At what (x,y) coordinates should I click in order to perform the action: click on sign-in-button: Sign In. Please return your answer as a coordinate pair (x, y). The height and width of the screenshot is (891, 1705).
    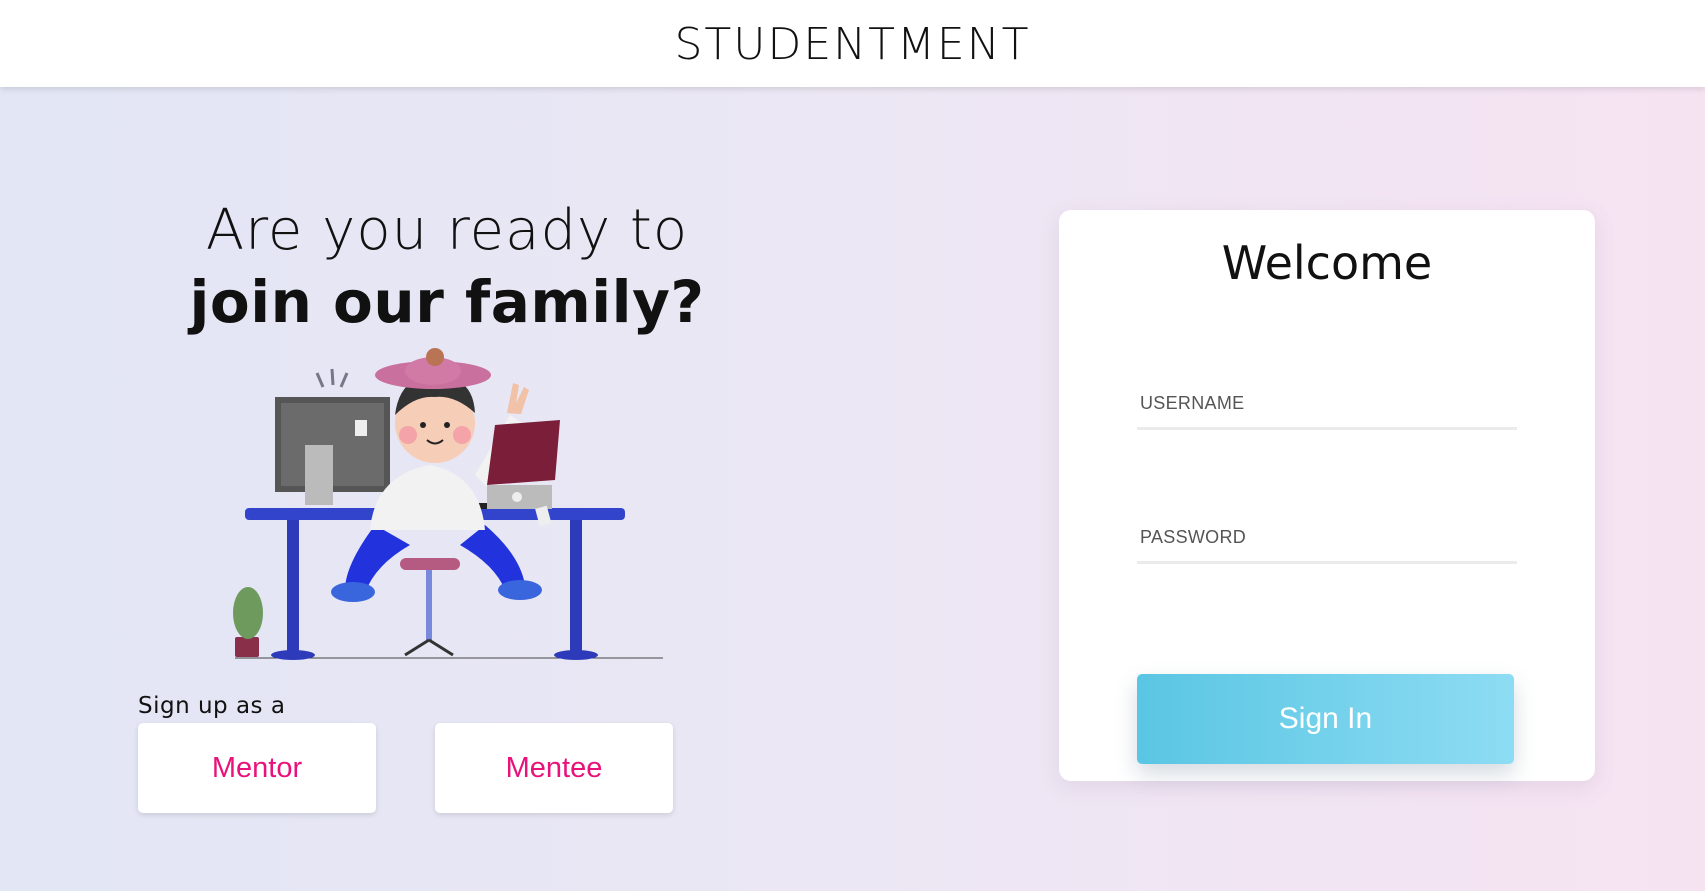
    Looking at the image, I should click on (1325, 719).